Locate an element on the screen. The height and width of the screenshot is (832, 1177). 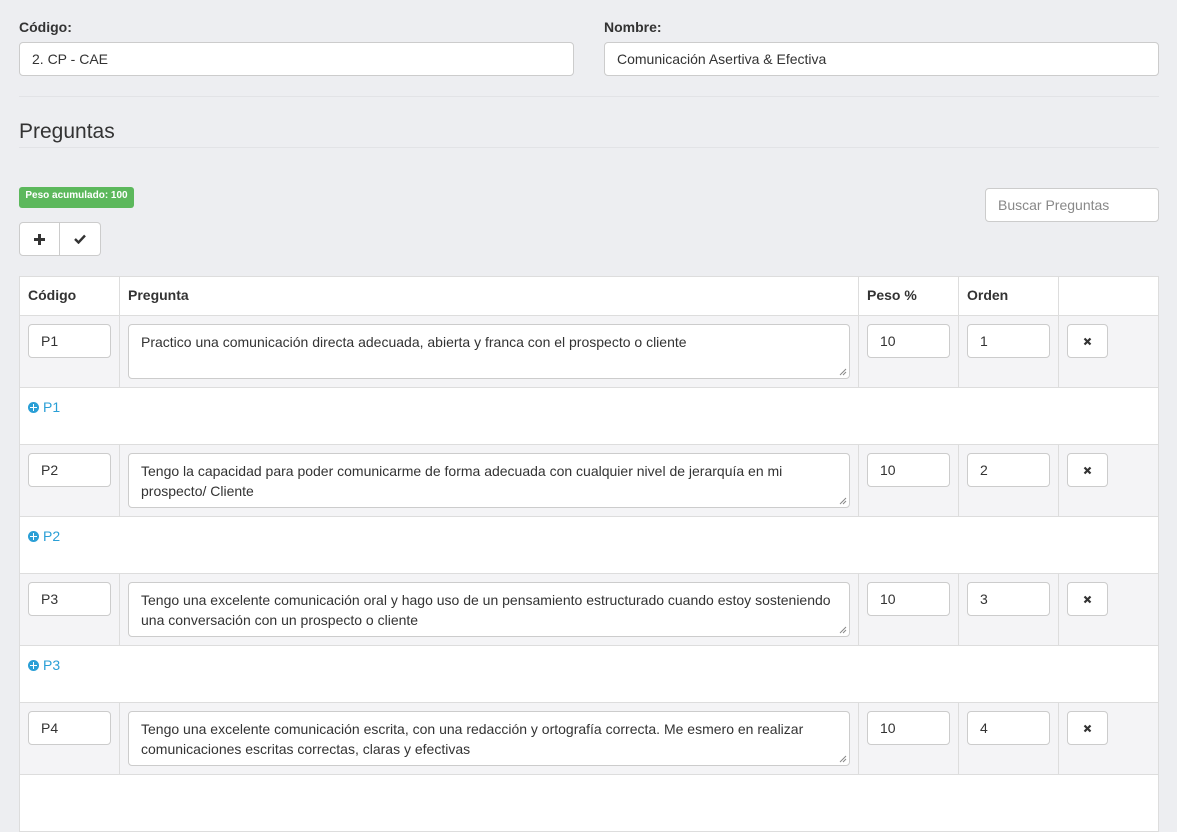
add-question-button is located at coordinates (39, 239).